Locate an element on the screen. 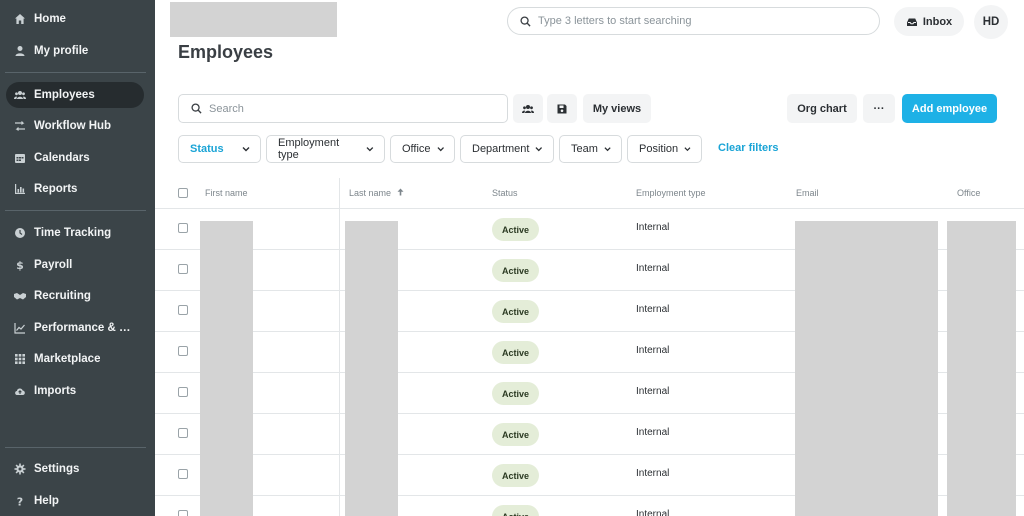  save-view-button is located at coordinates (562, 108).